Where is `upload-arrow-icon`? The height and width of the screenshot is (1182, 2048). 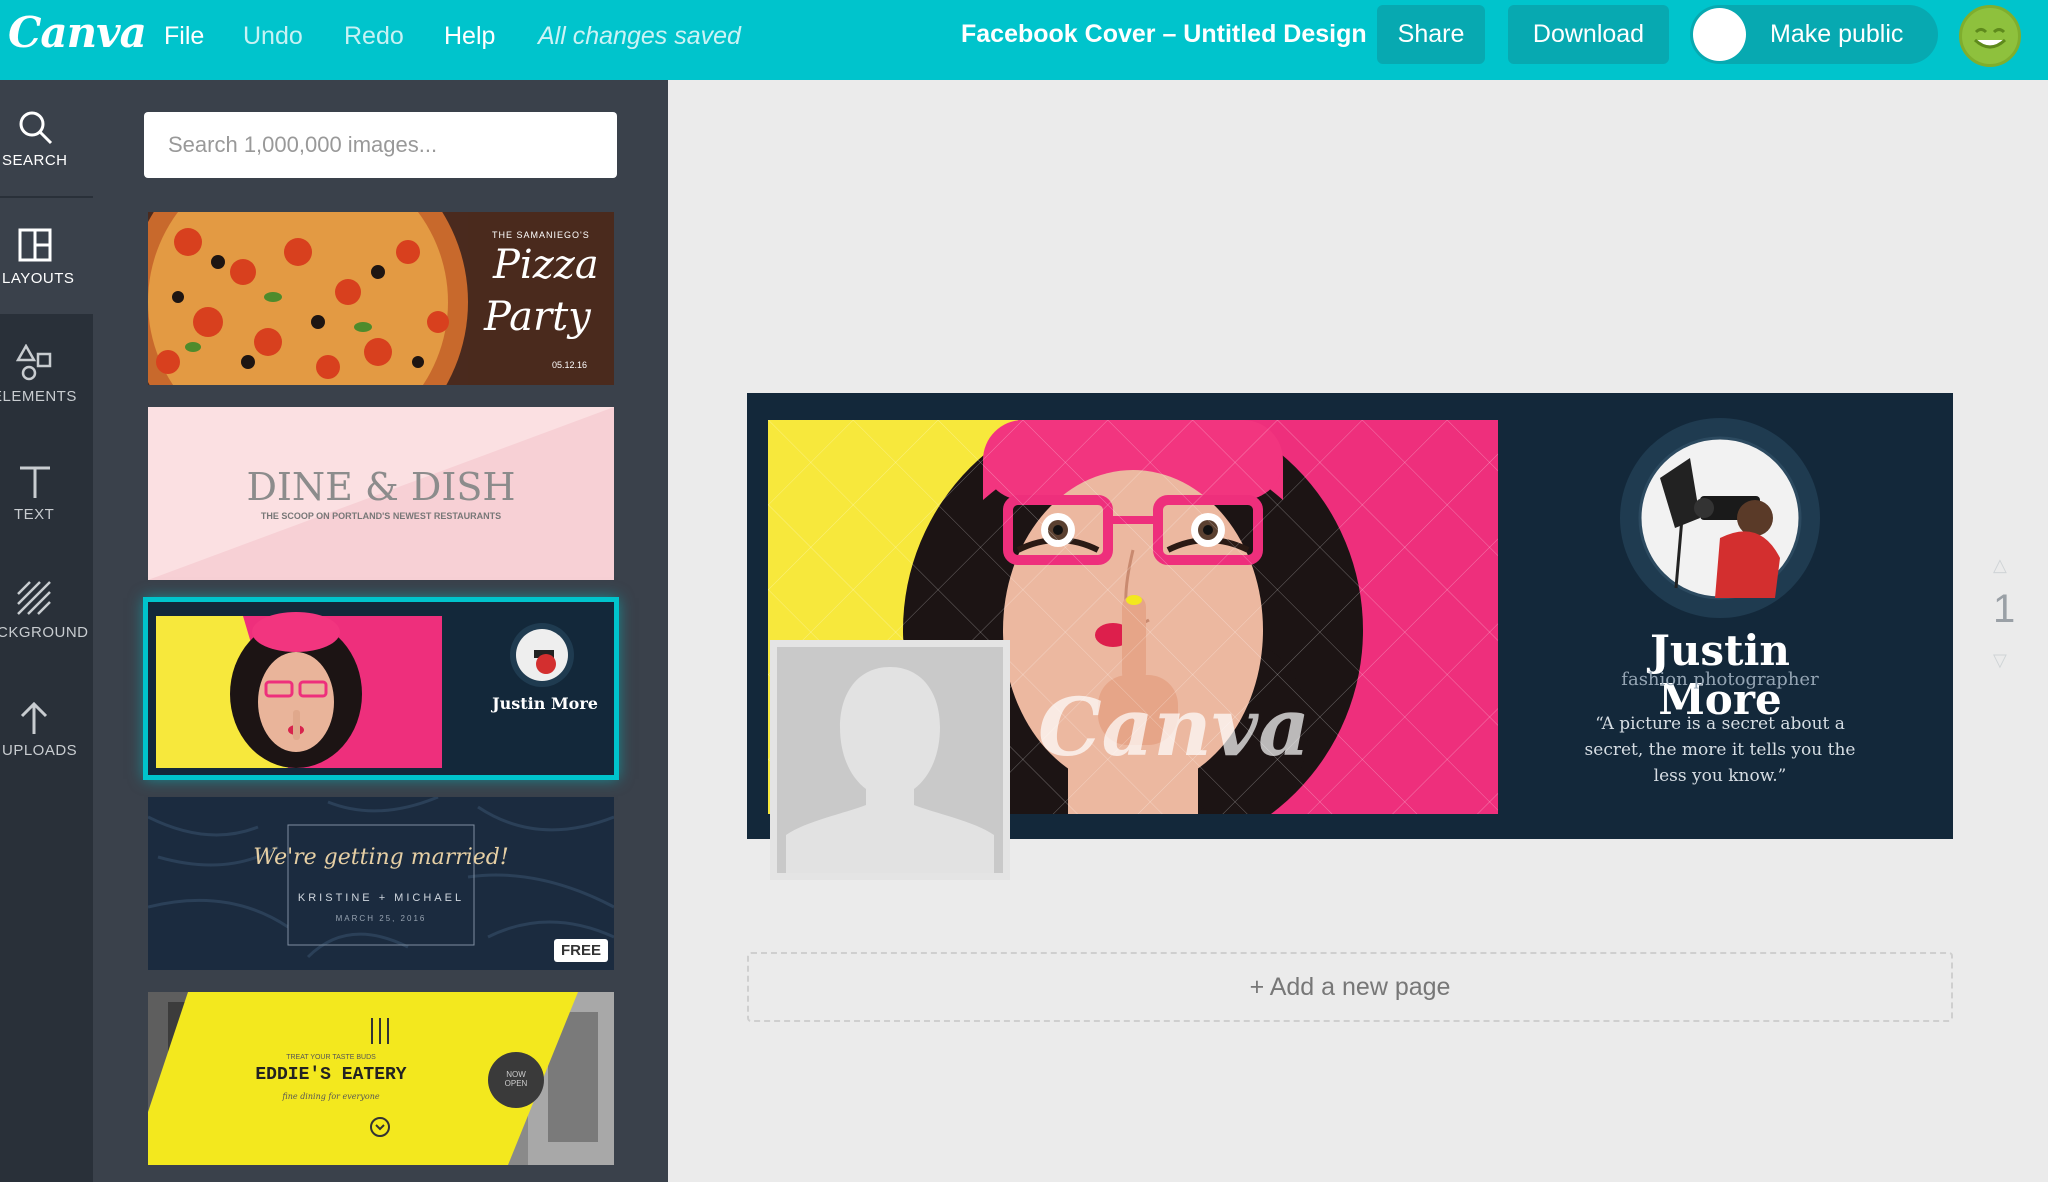 upload-arrow-icon is located at coordinates (34, 717).